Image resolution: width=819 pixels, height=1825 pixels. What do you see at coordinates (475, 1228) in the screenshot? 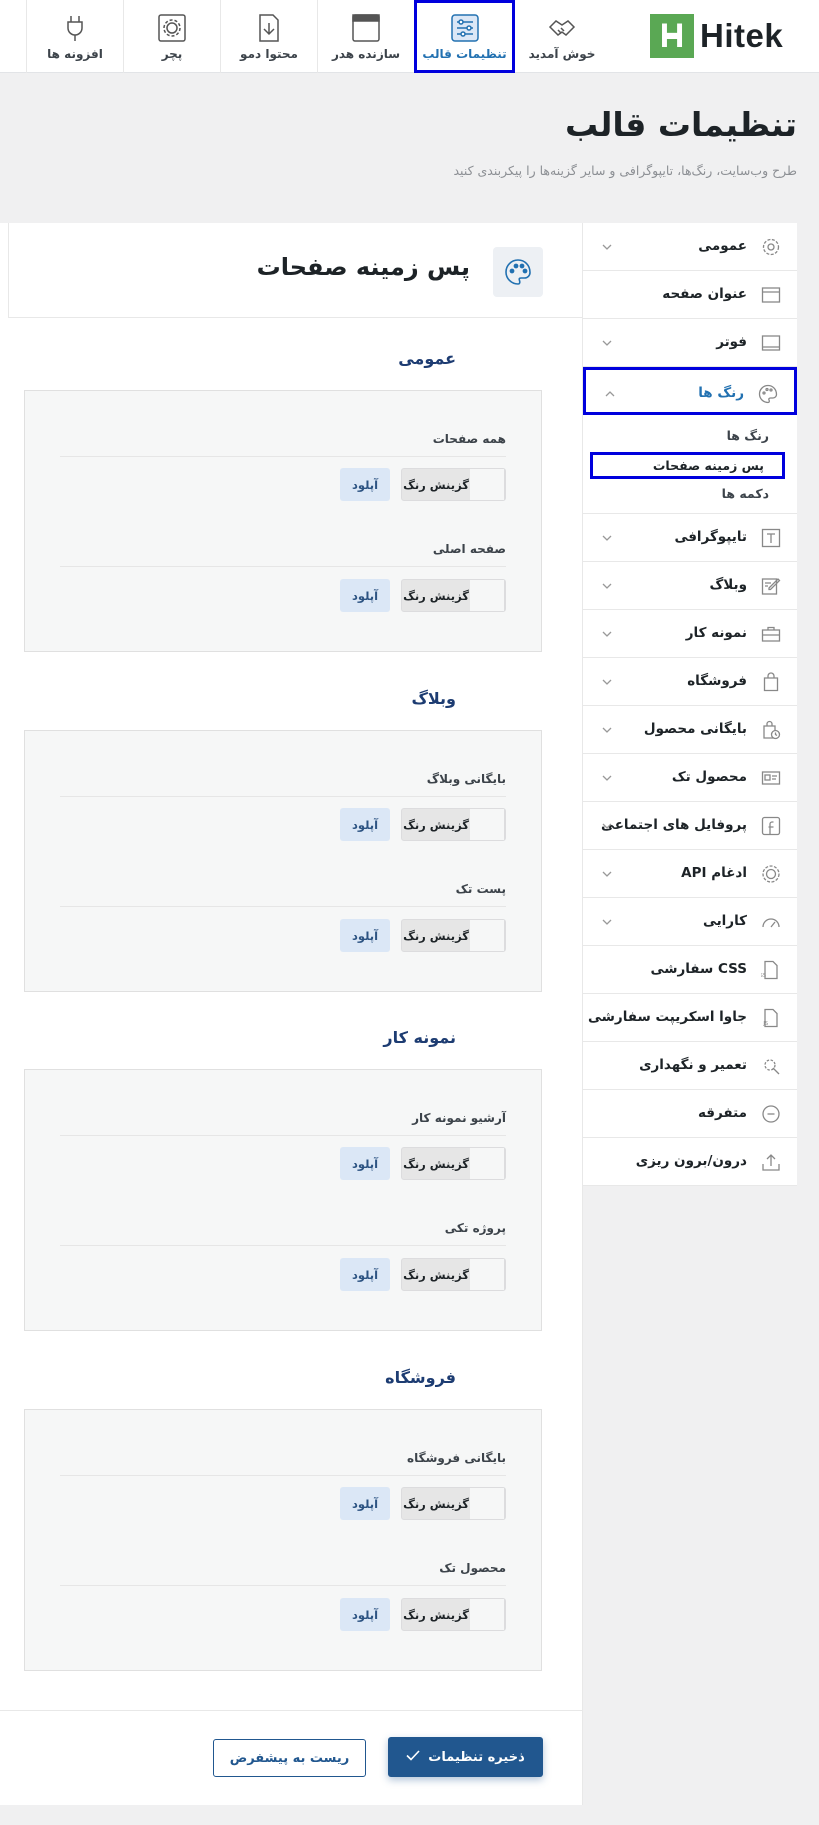
I see `field-label: پروژه تکی` at bounding box center [475, 1228].